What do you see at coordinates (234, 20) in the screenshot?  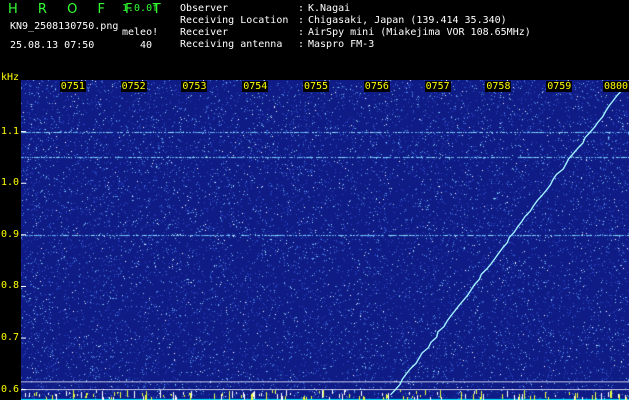 I see `info-key-location: Receiving Location` at bounding box center [234, 20].